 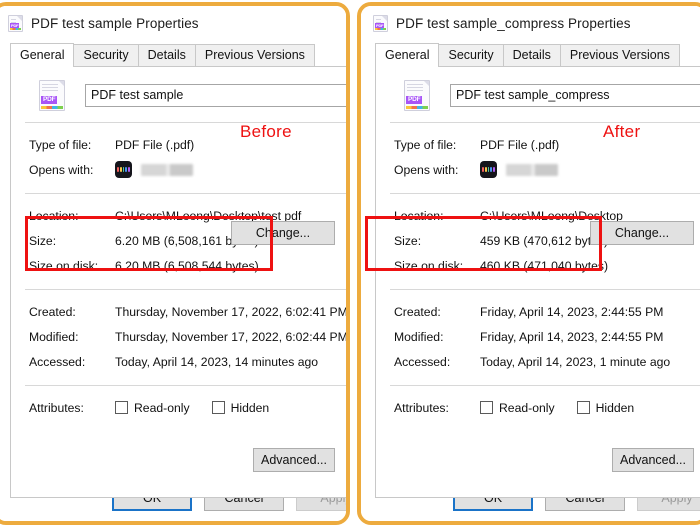 I want to click on titlebar-before: PDF PDF test sample Properties, so click(x=173, y=23).